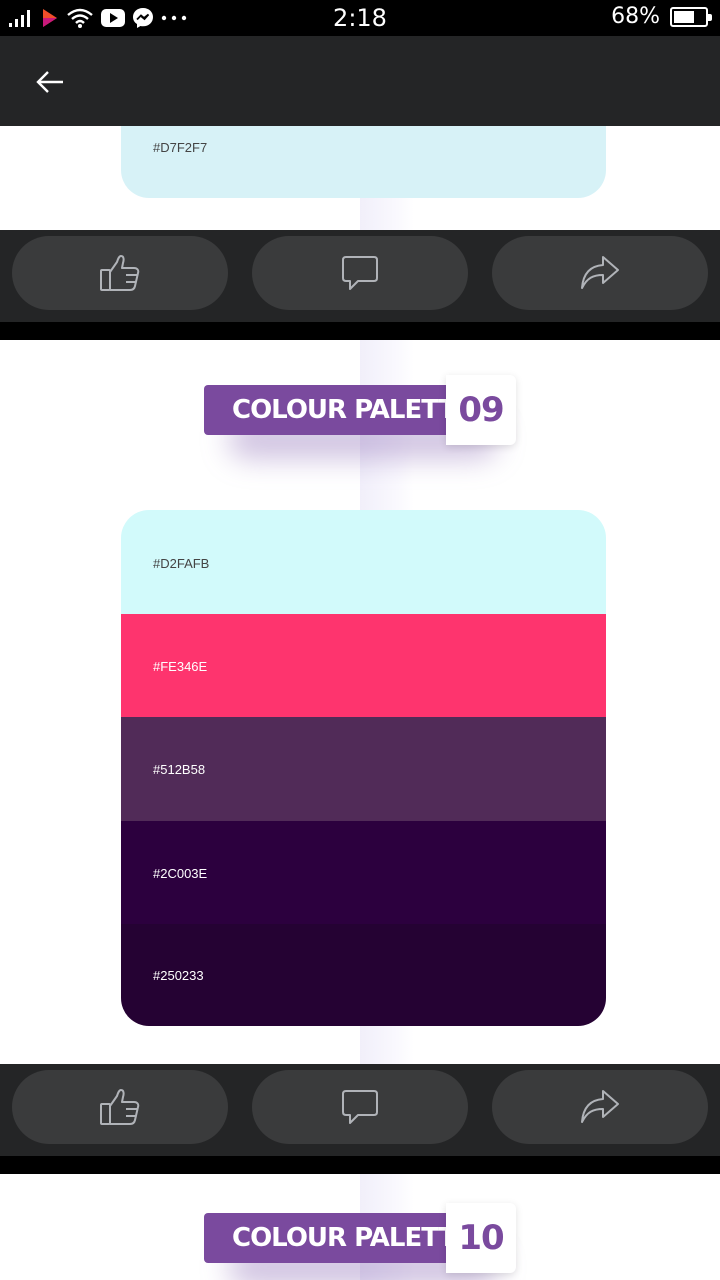 The image size is (720, 1280). I want to click on swatch-code: #FE346E, so click(180, 666).